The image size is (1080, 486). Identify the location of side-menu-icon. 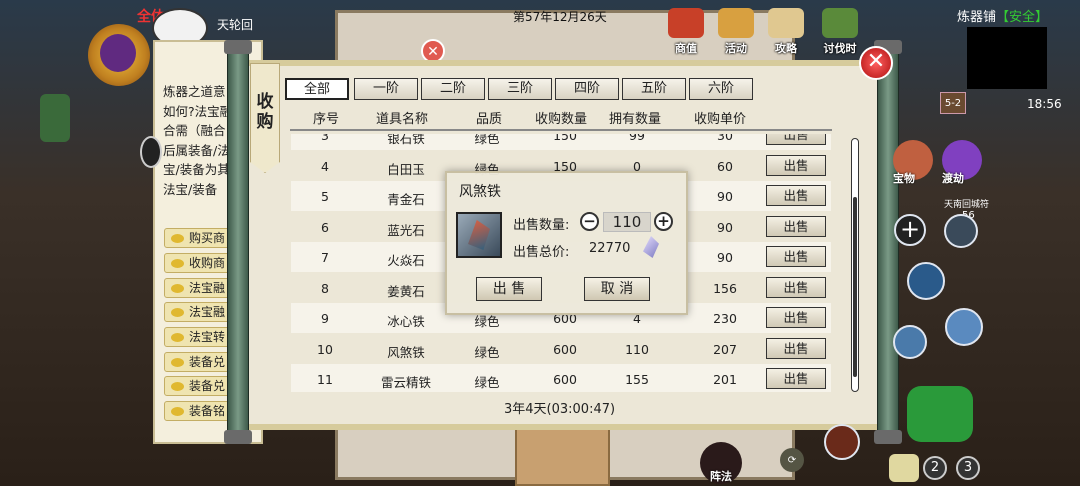
(55, 118).